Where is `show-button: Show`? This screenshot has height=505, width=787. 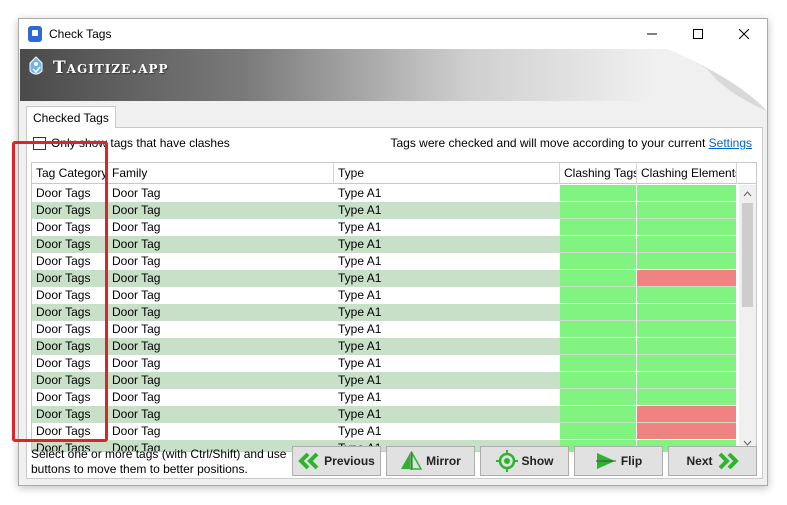 show-button: Show is located at coordinates (524, 461).